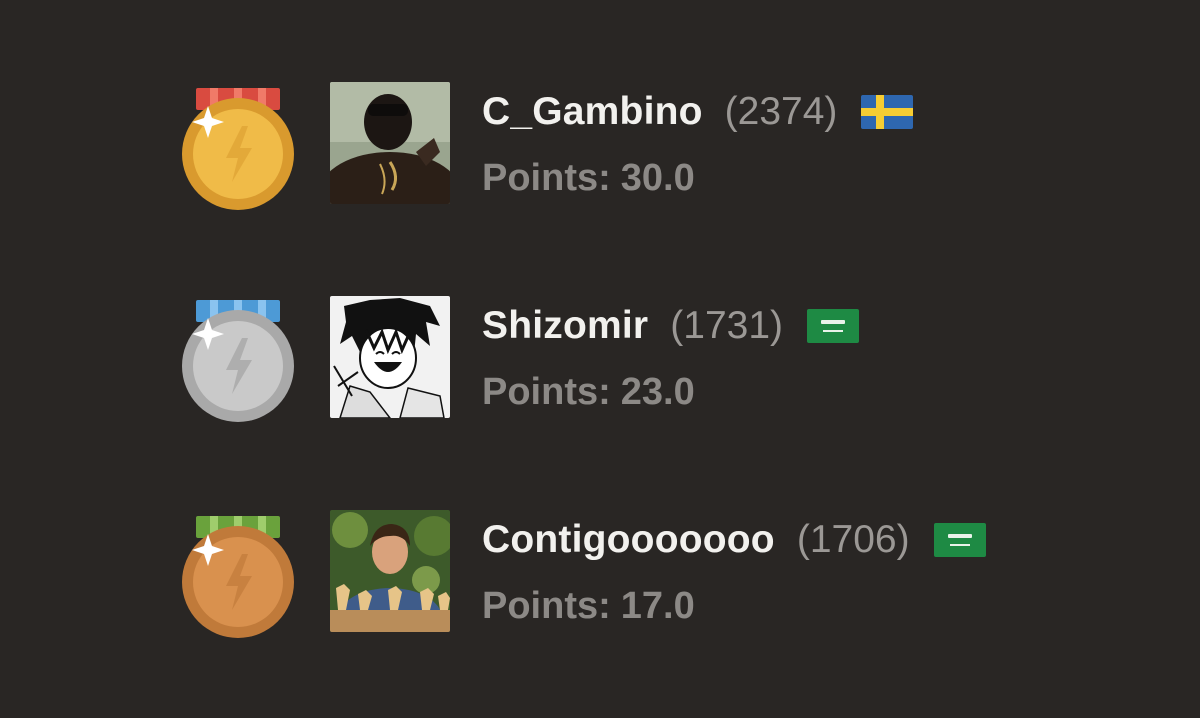  I want to click on username: C_Gambino, so click(592, 112).